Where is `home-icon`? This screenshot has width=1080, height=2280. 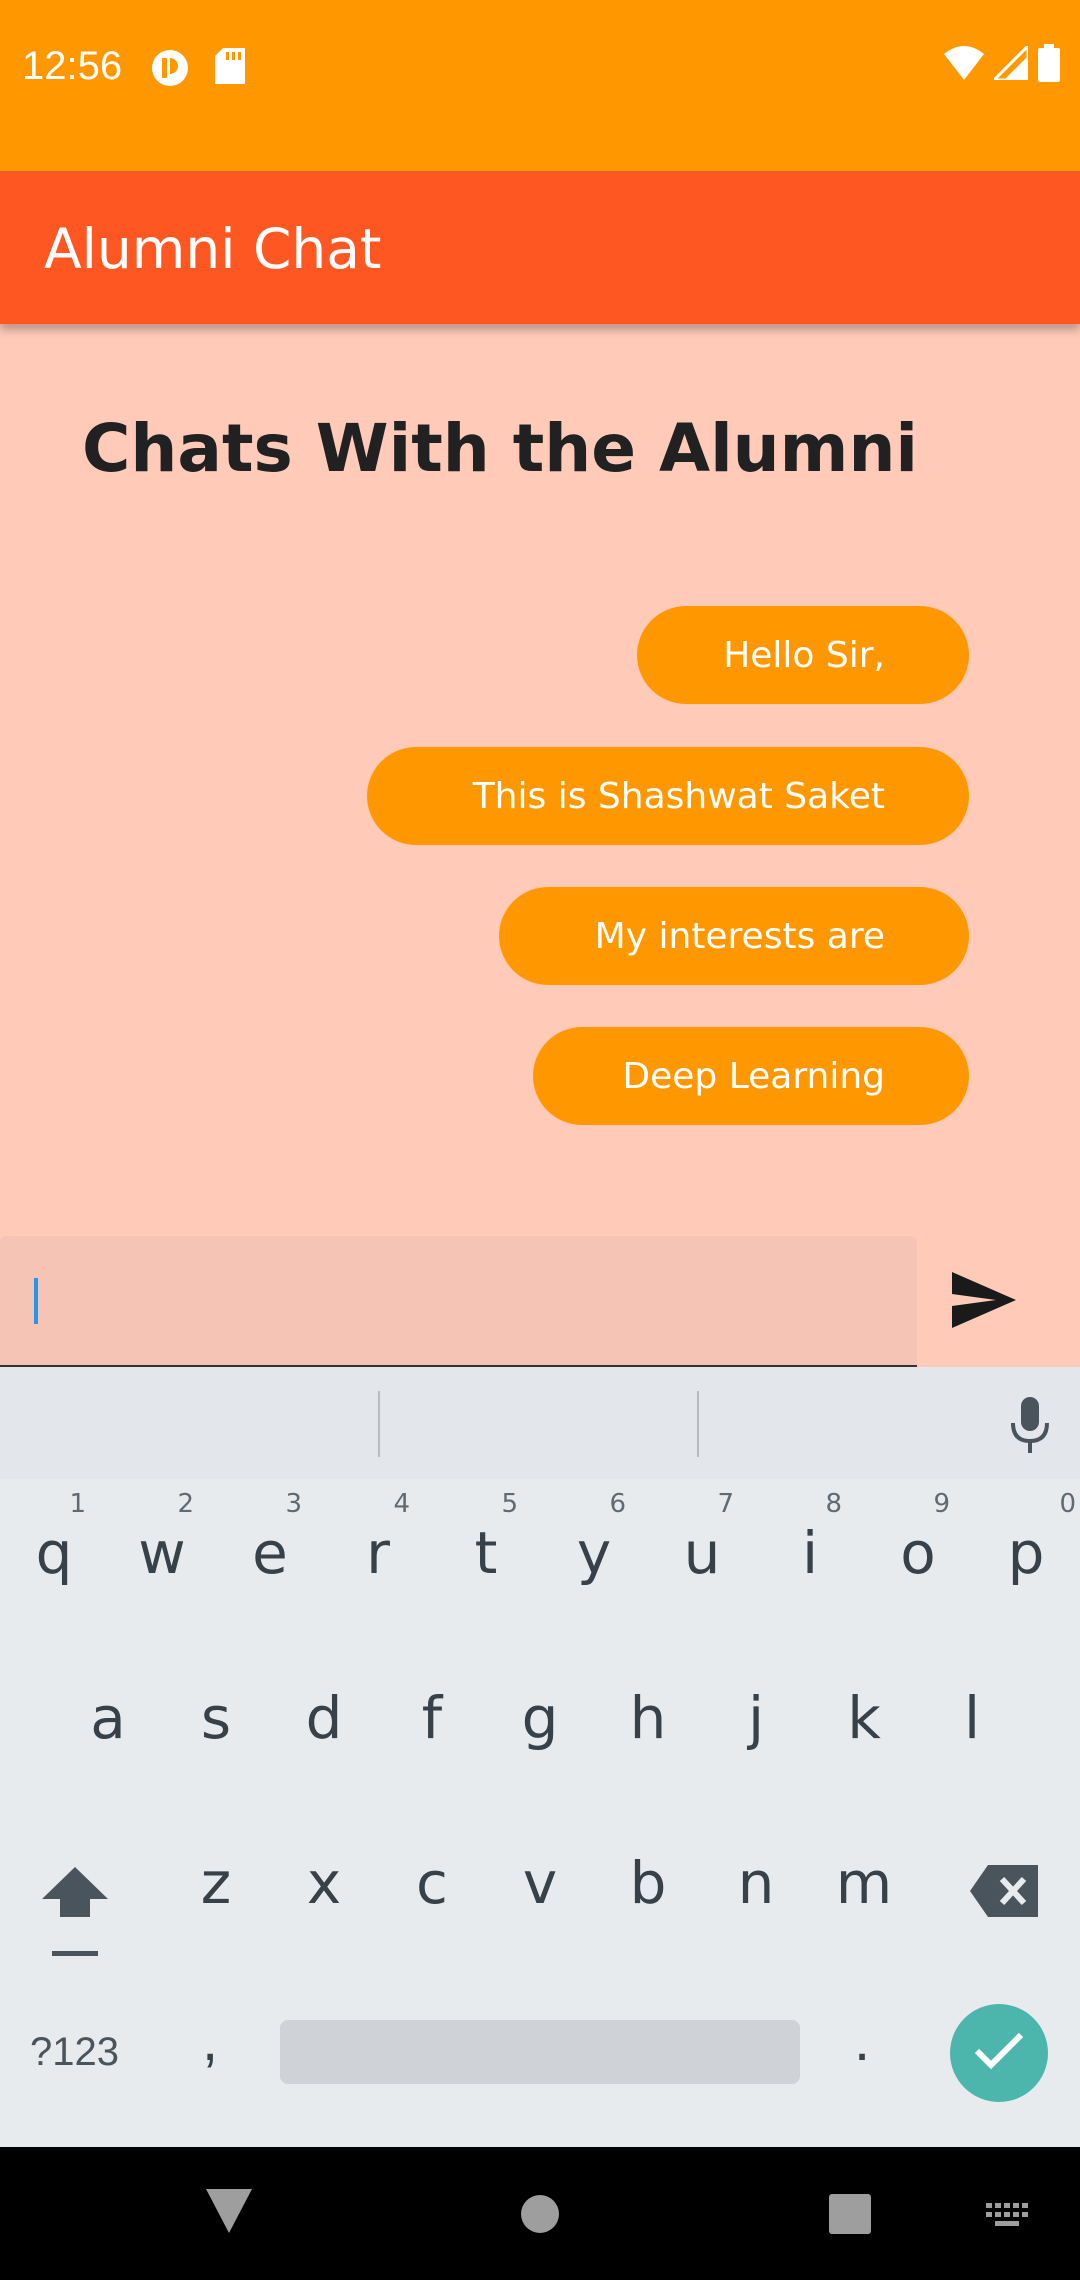 home-icon is located at coordinates (540, 2216).